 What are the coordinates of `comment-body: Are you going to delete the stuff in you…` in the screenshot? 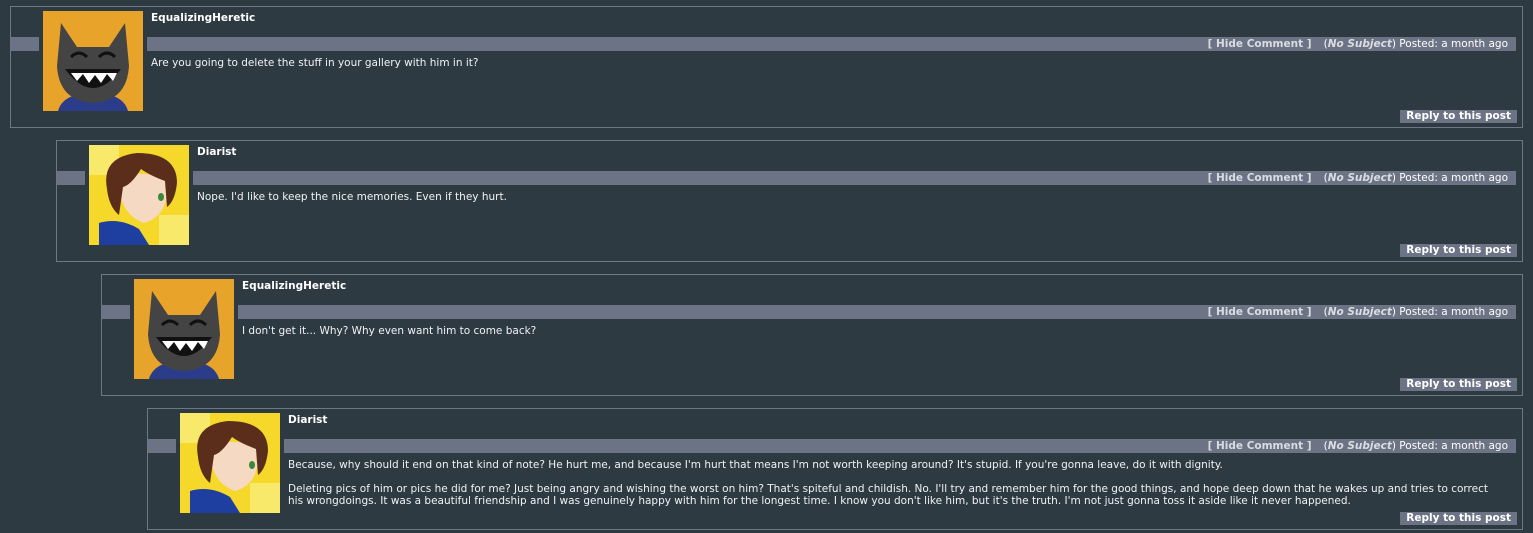 It's located at (826, 69).